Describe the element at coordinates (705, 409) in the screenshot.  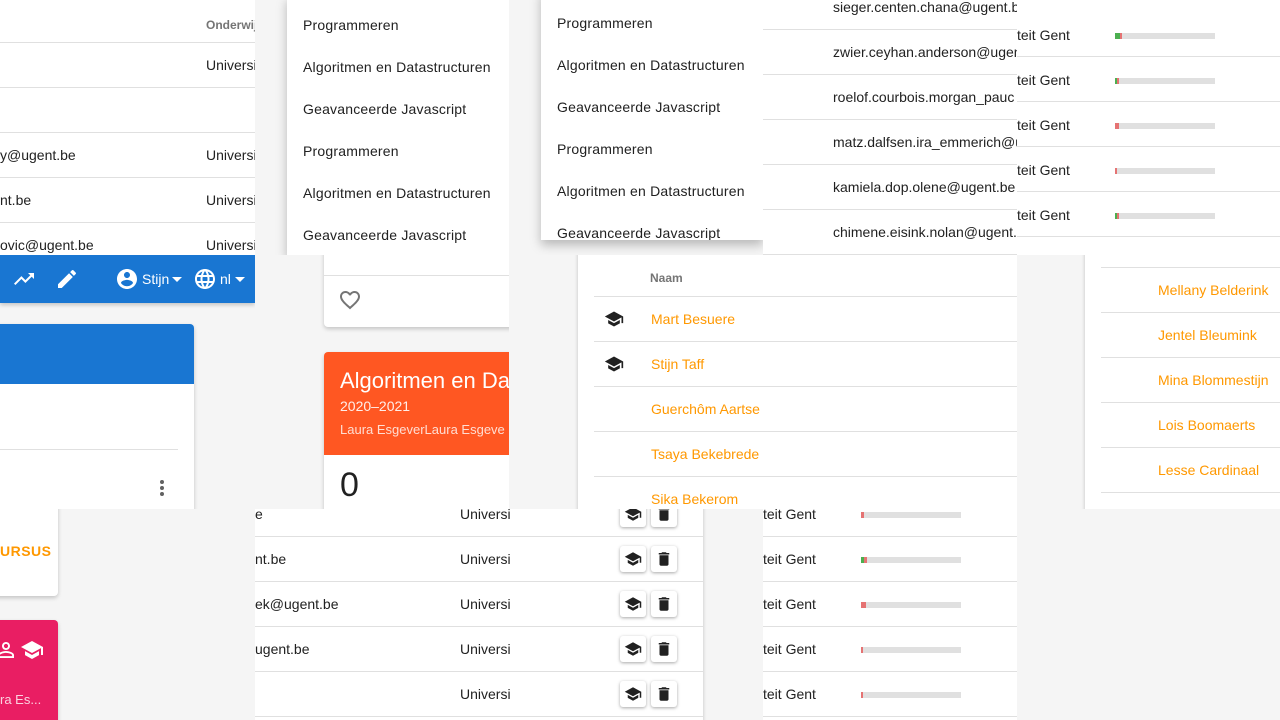
I see `member-name: Guerchôm Aartse` at that location.